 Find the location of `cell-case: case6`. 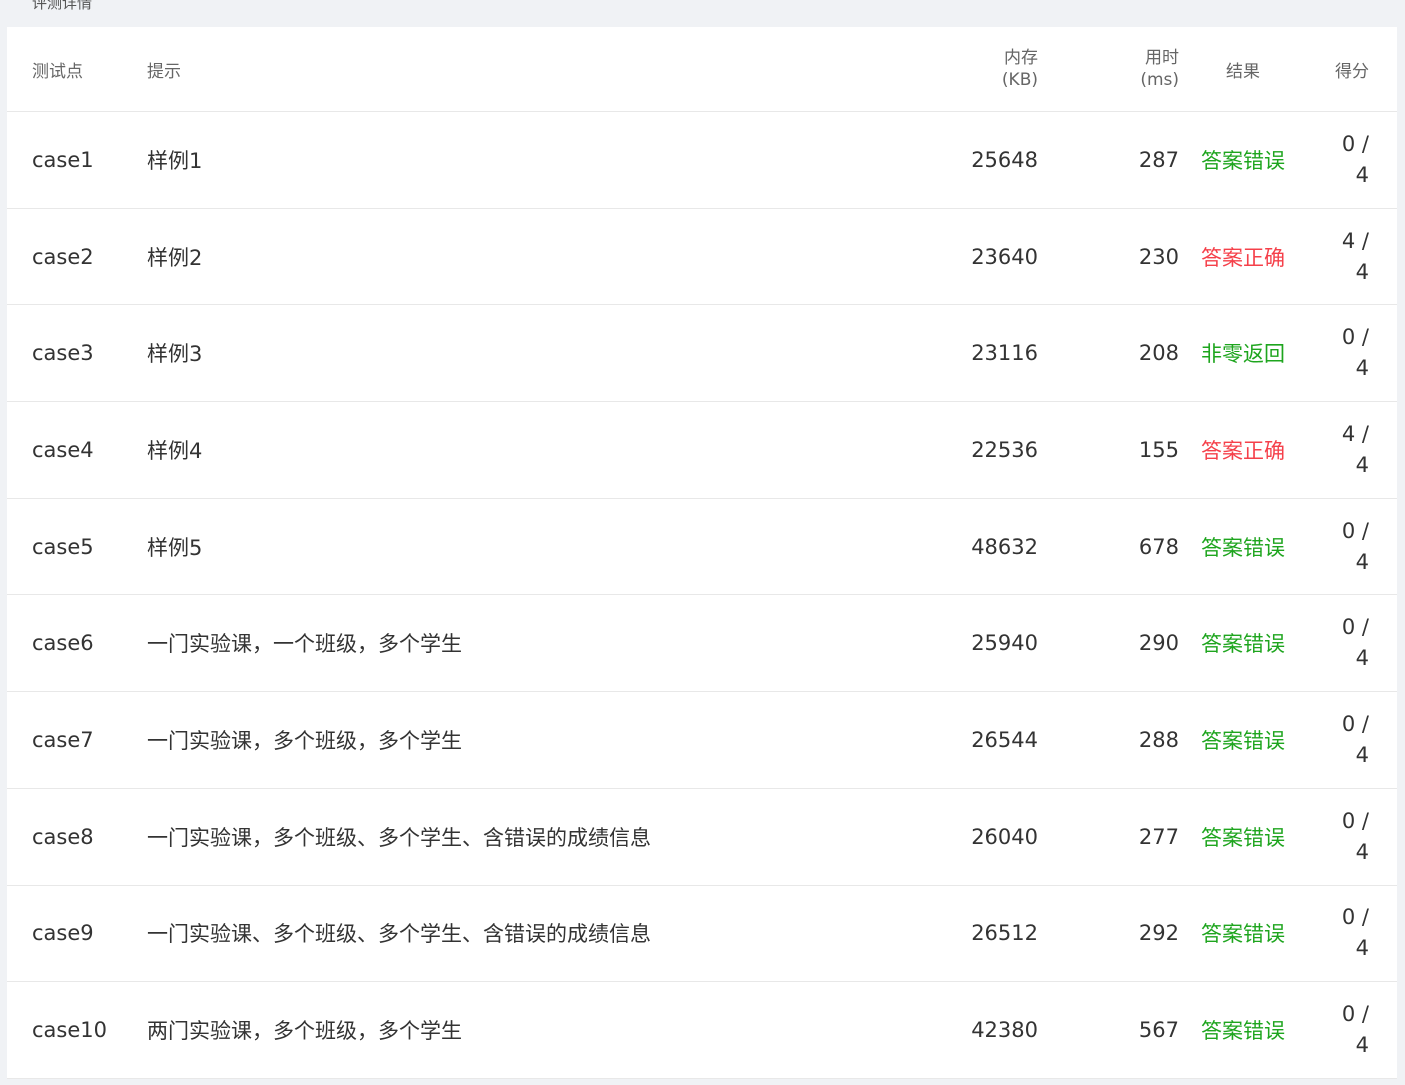

cell-case: case6 is located at coordinates (63, 643).